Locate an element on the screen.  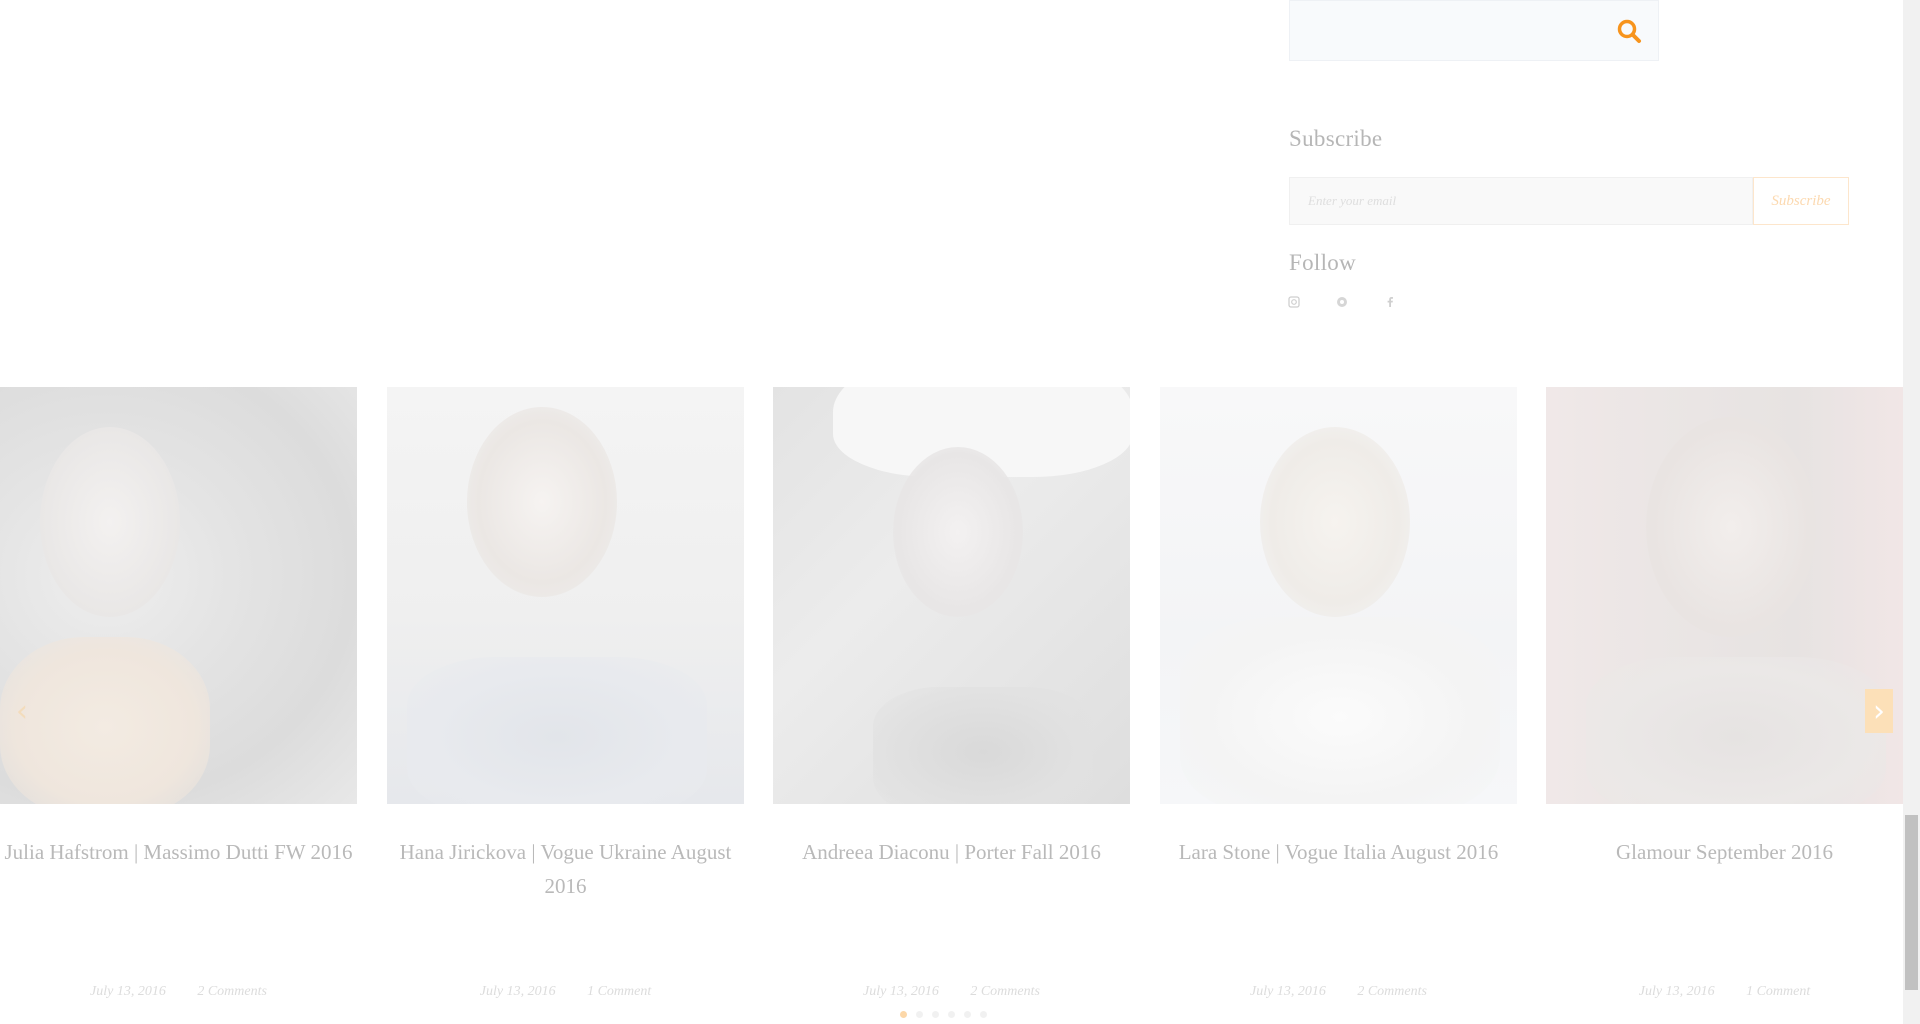
post-title: Lara Stone | Vogue Italia August 2016 is located at coordinates (1338, 852).